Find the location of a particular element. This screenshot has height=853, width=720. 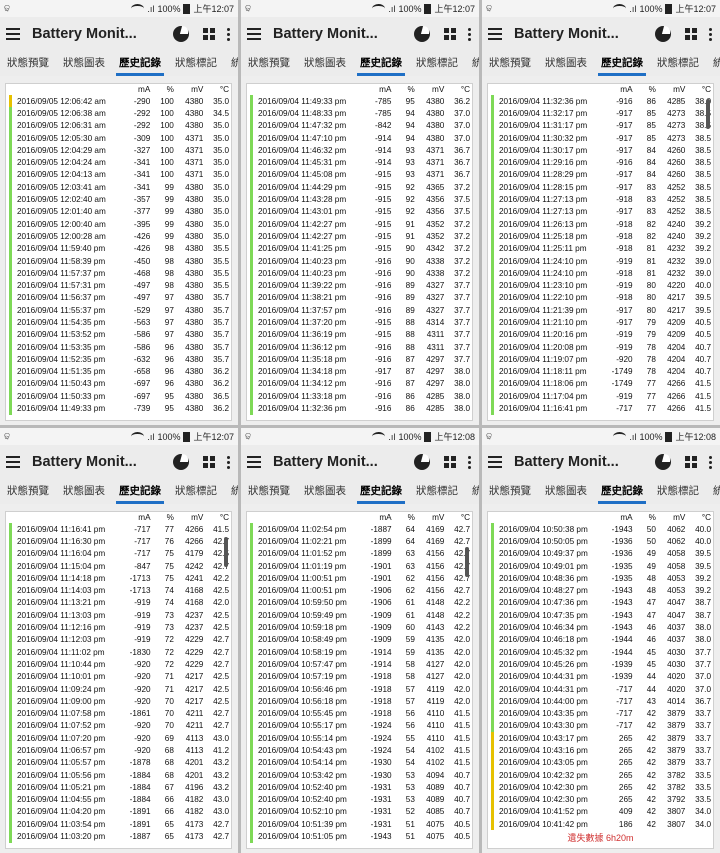

value-cell: 4266 is located at coordinates (194, 529).